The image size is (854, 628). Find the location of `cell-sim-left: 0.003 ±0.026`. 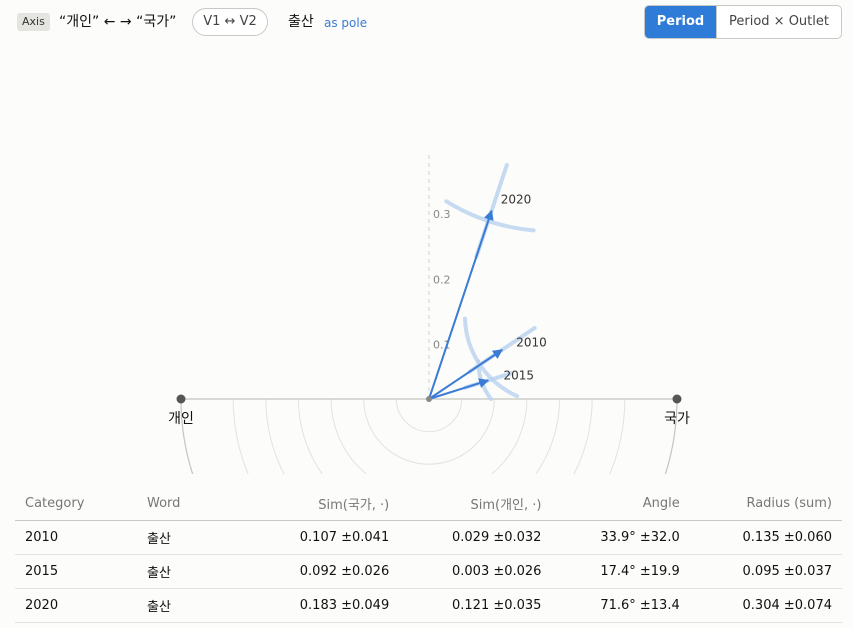

cell-sim-left: 0.003 ±0.026 is located at coordinates (475, 571).